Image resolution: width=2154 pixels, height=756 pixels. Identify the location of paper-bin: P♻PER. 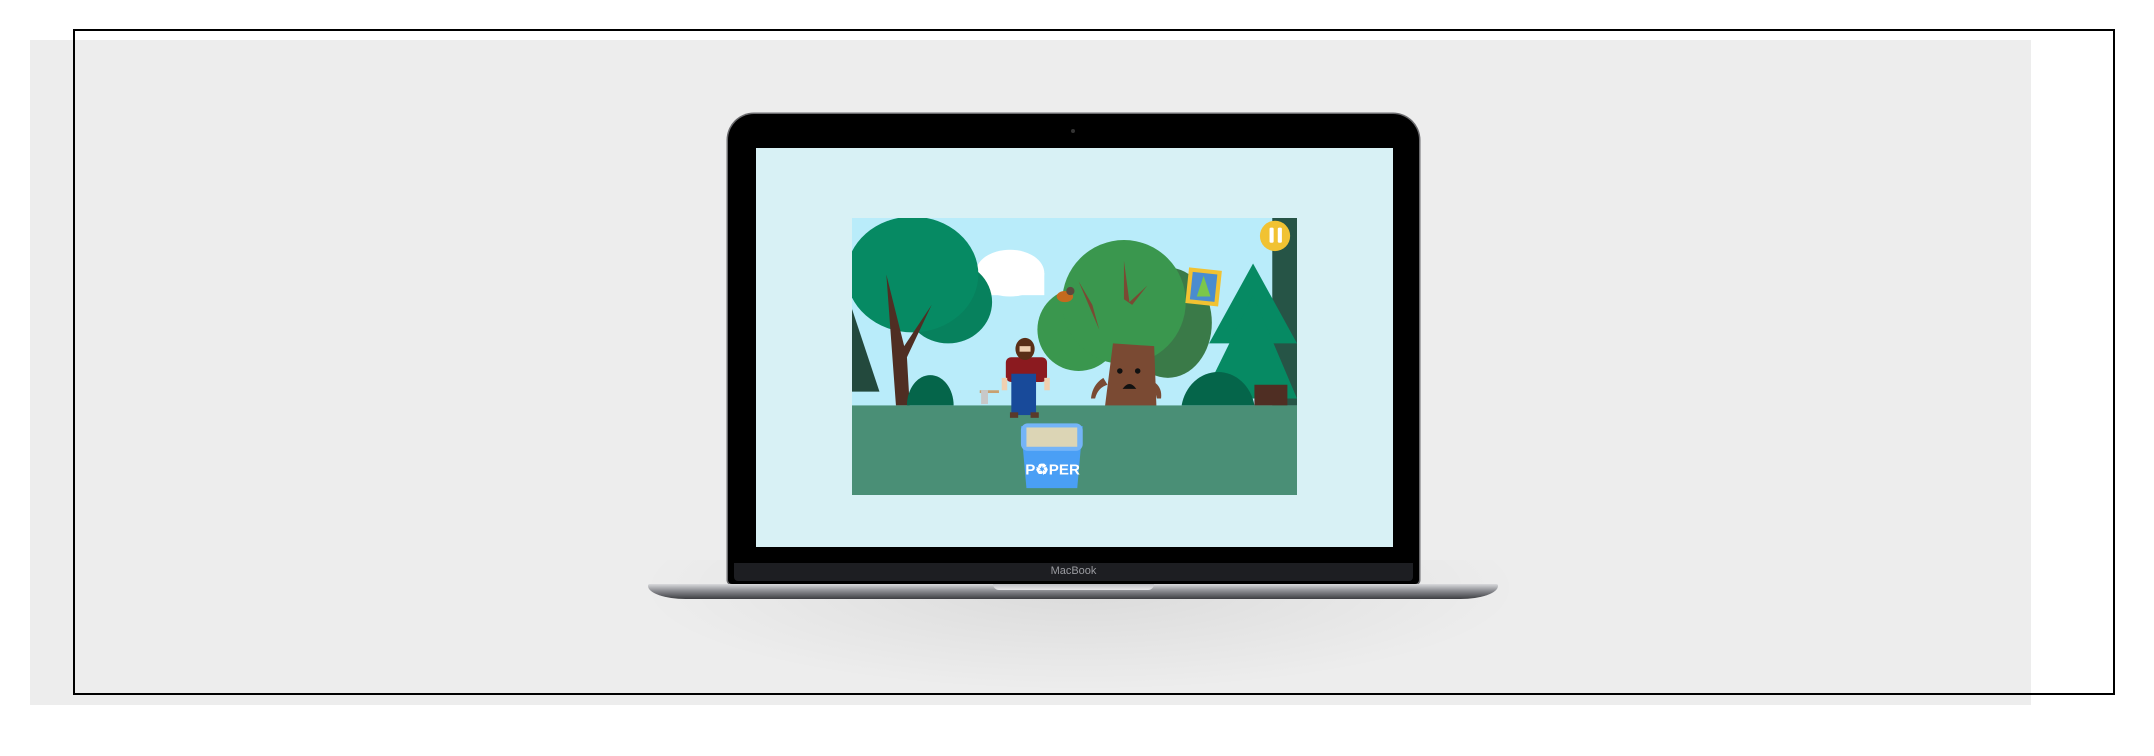
(1051, 456).